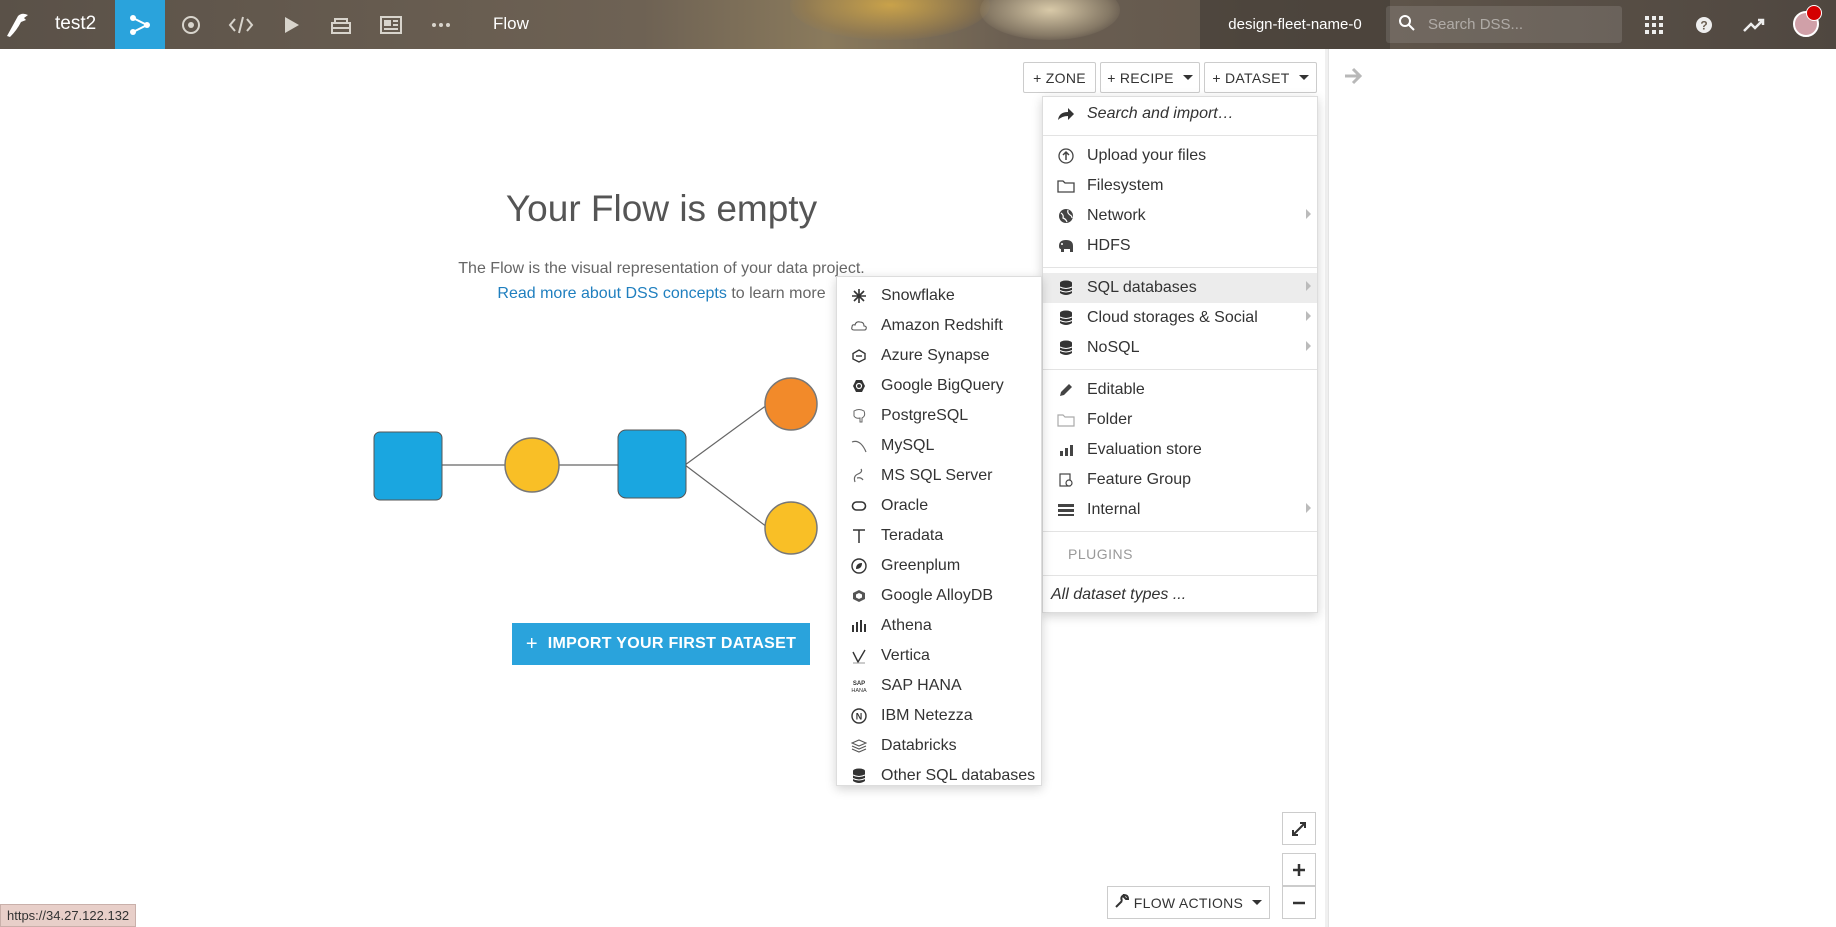  Describe the element at coordinates (1518, 24) in the screenshot. I see `search-input` at that location.